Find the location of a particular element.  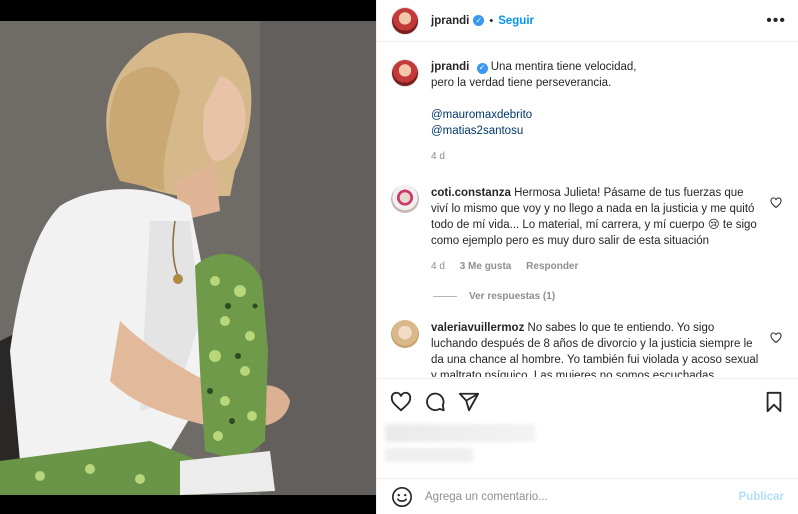

emoji-icon is located at coordinates (402, 497).